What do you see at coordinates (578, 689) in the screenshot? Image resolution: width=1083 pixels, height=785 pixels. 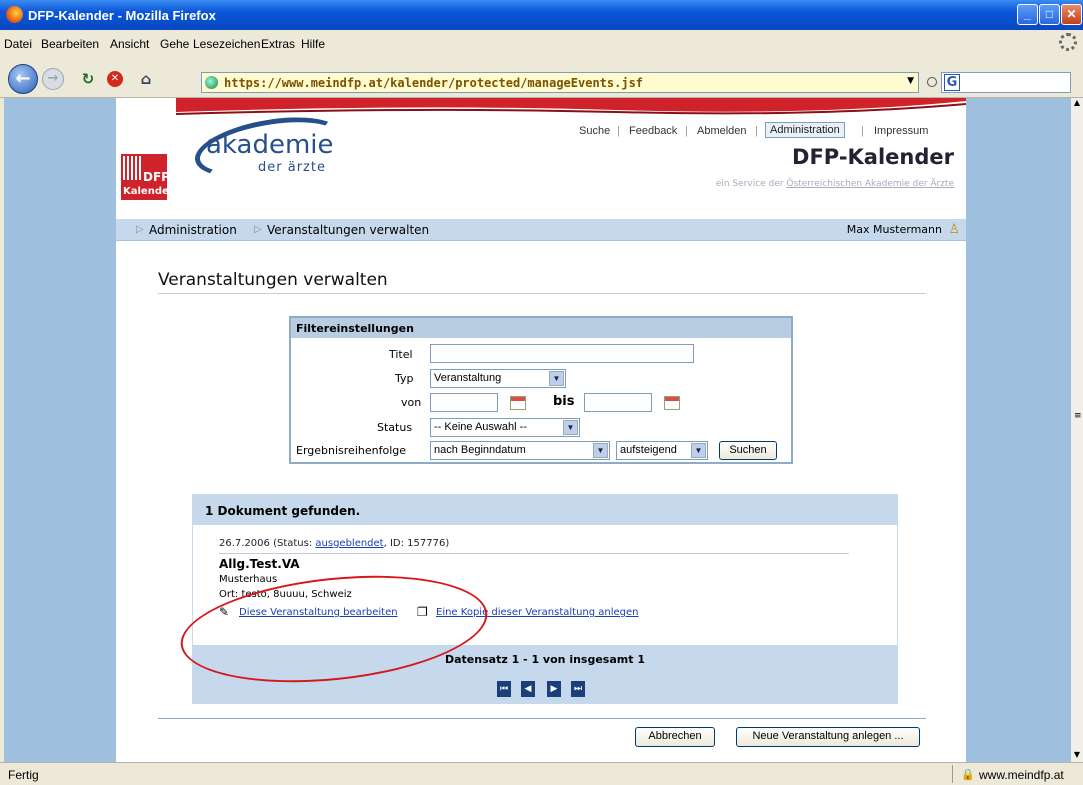 I see `last-page-icon: ⏭` at bounding box center [578, 689].